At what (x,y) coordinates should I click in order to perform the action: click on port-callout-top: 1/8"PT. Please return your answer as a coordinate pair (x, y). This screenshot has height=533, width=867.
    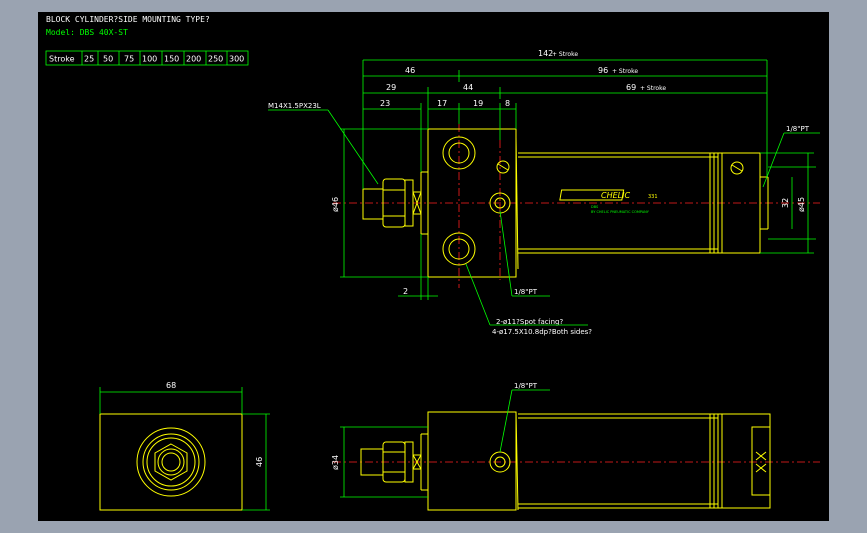
    Looking at the image, I should click on (798, 129).